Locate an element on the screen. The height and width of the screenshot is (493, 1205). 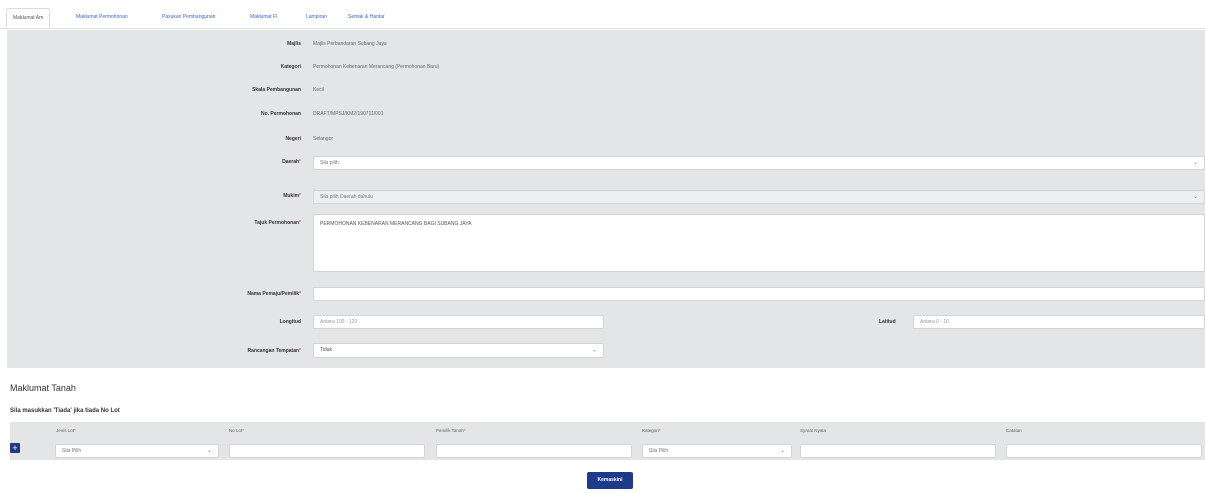
nama-pemaju-label: Nama Pemaju/Pemilik is located at coordinates (273, 294).